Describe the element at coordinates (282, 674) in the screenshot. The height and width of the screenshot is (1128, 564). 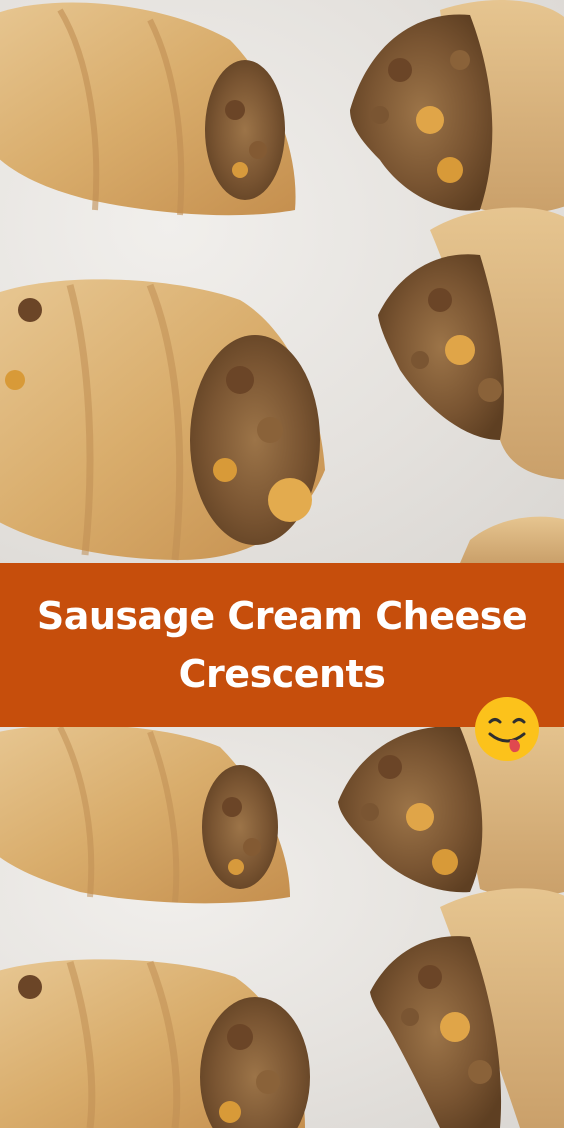
I see `title-line-2: Crescents` at that location.